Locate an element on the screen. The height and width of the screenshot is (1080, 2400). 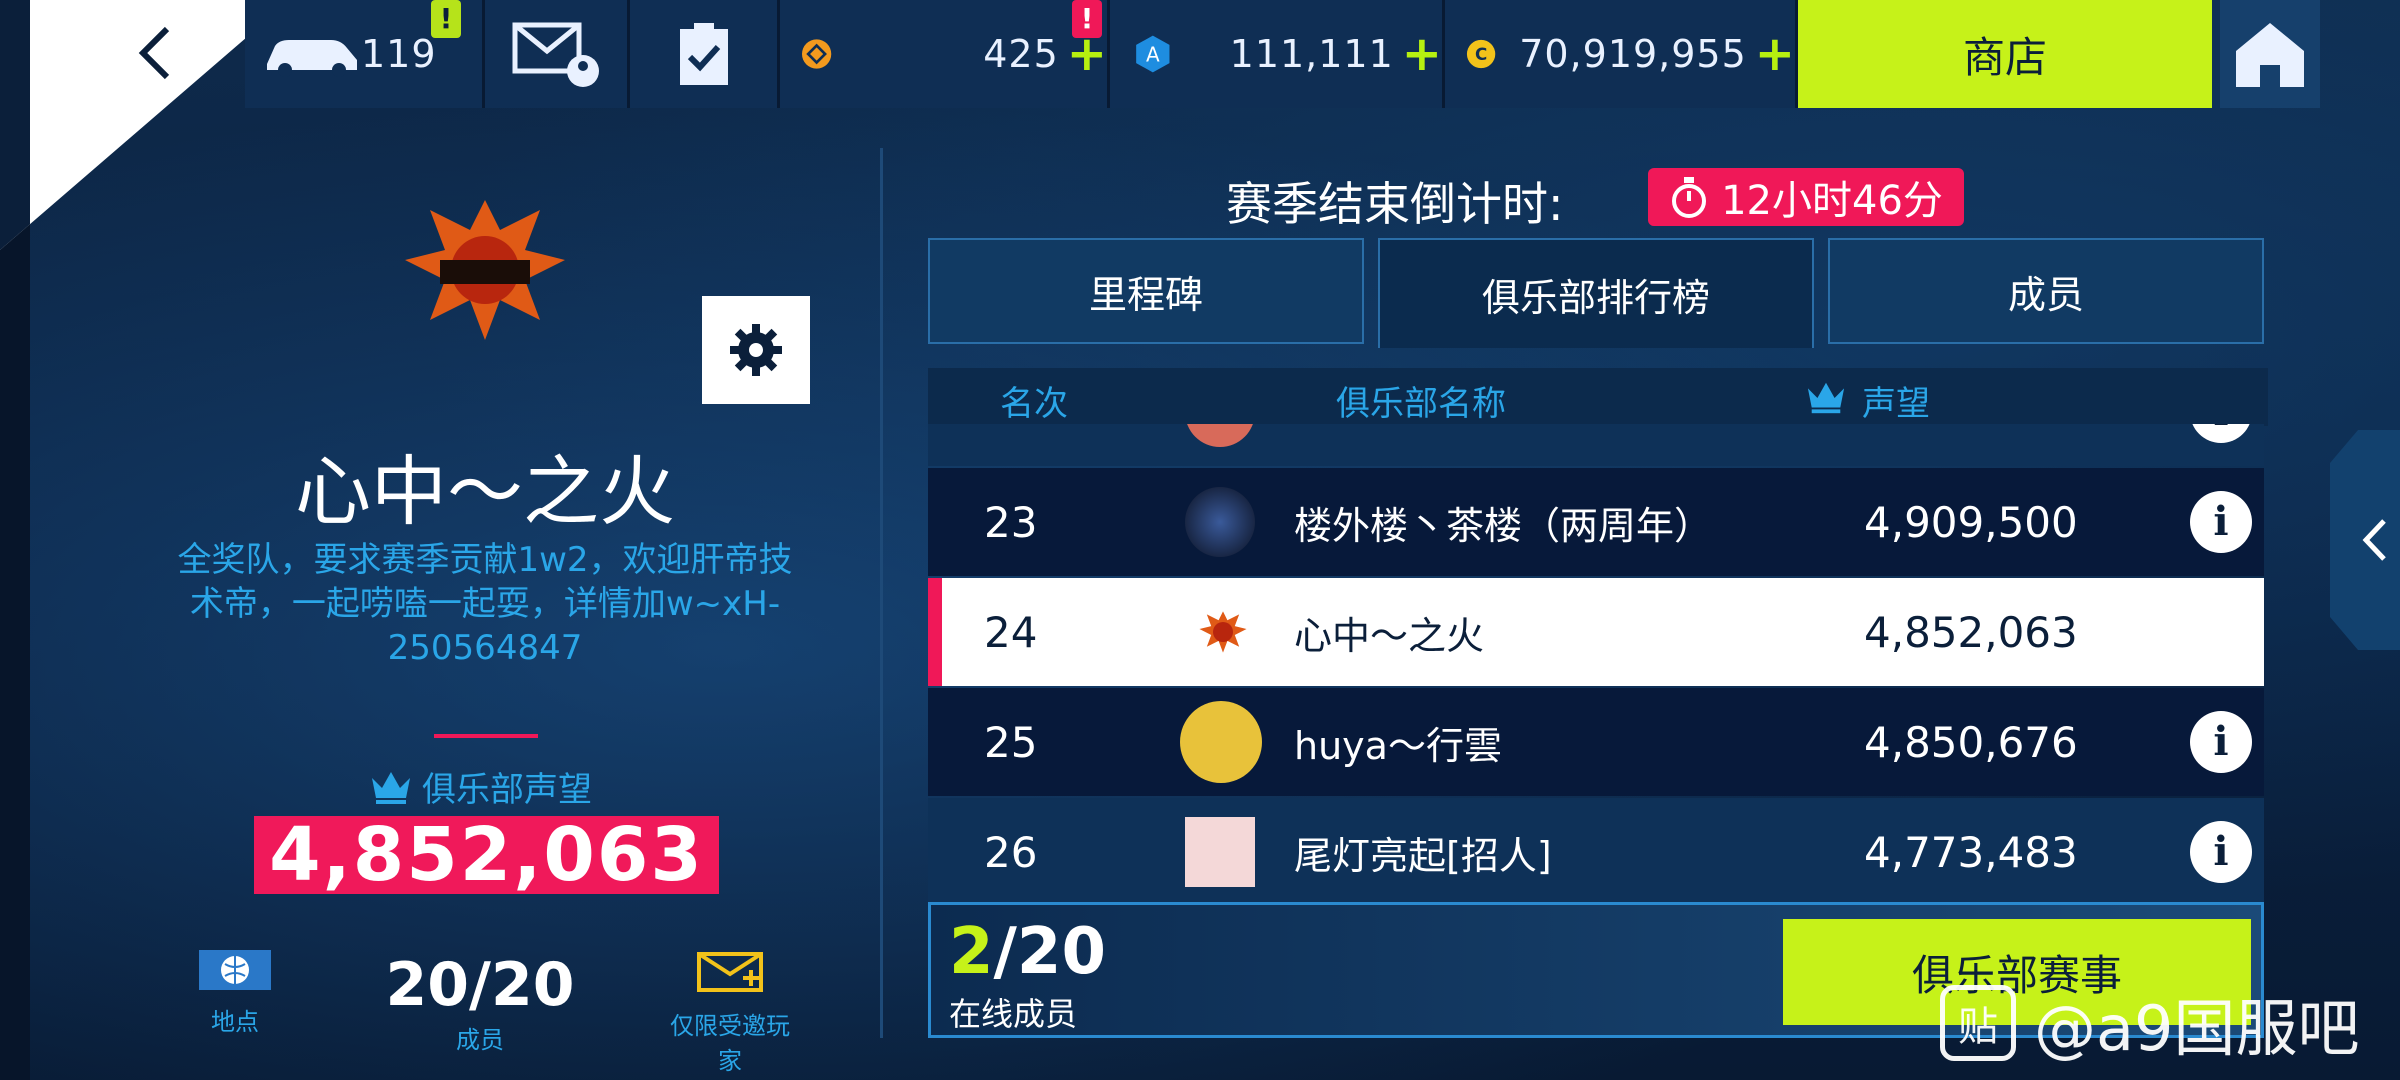
currency-3: C 70,919,955 + is located at coordinates (1621, 54).